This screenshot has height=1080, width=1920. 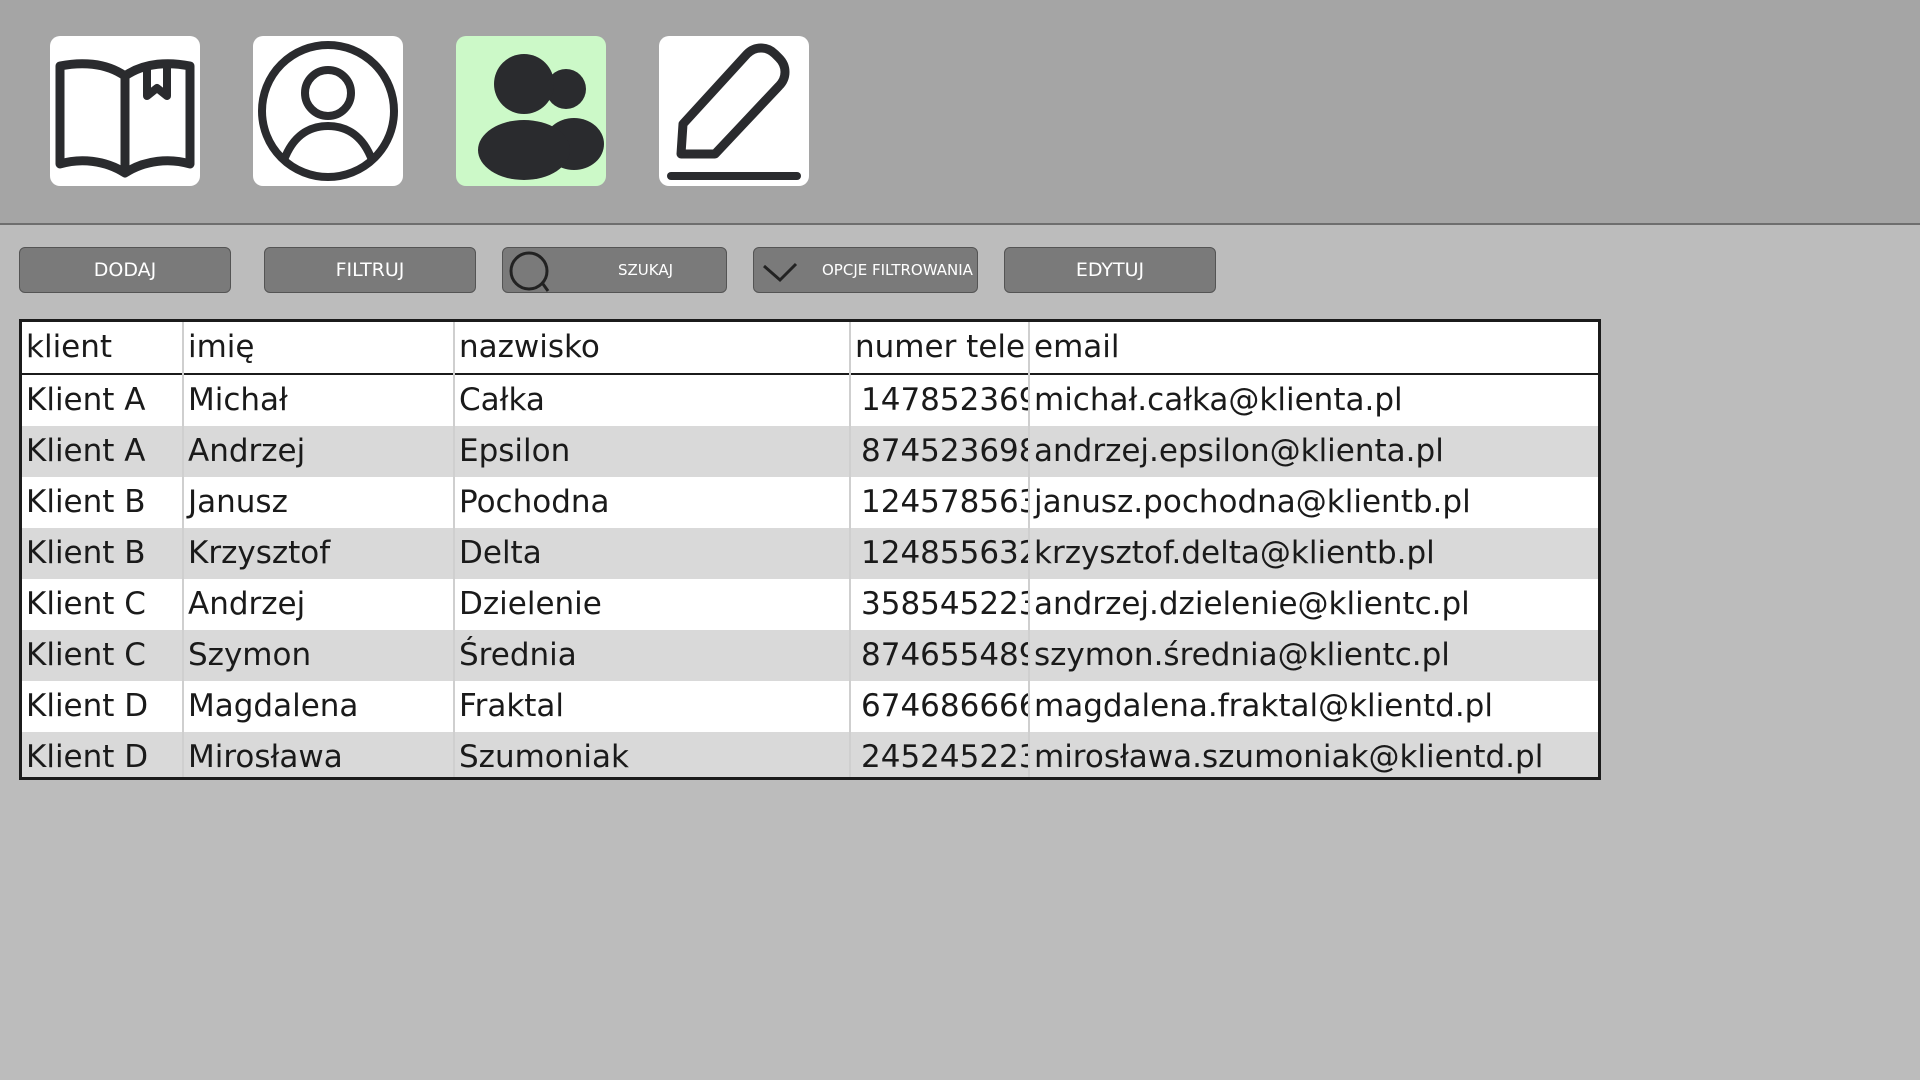 I want to click on cell-email: michał.całka@klienta.pl, so click(x=1218, y=400).